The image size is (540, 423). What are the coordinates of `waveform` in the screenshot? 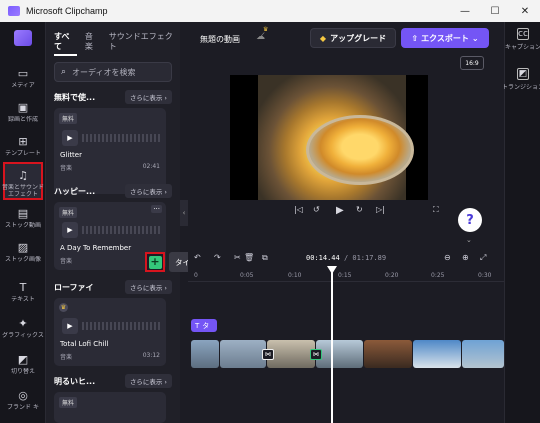 It's located at (122, 326).